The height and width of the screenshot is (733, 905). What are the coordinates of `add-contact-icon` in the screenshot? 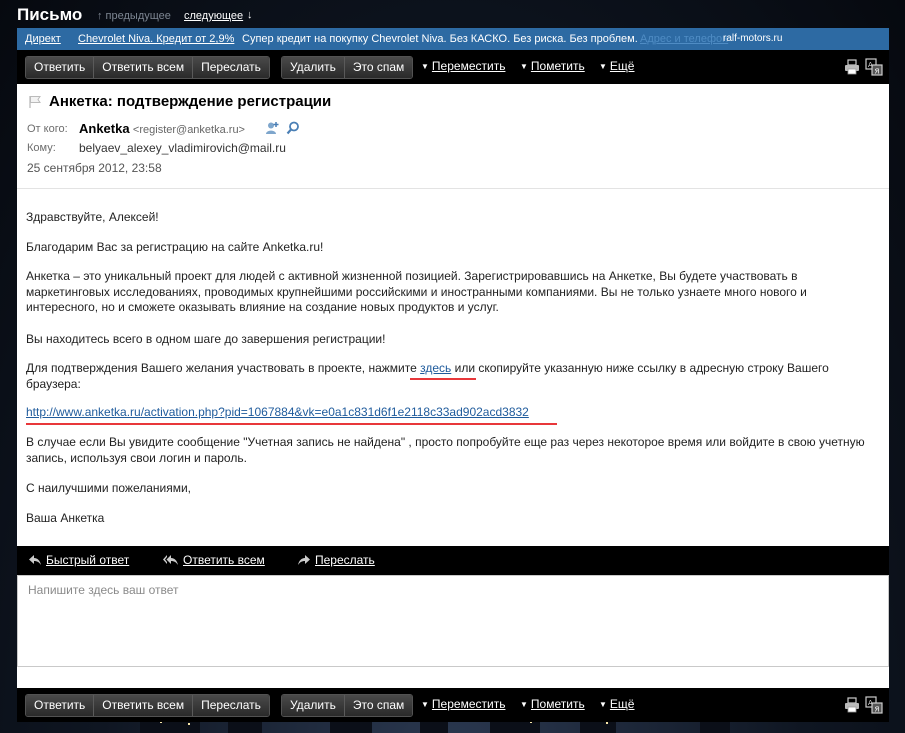 It's located at (272, 128).